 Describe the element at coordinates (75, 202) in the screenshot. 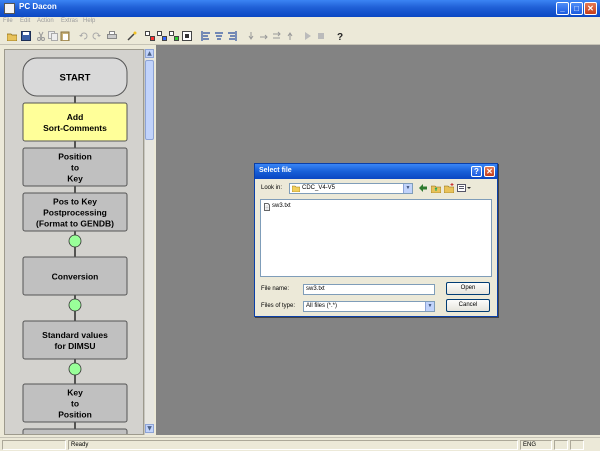

I see `flow-node-label: Pos to Key` at that location.